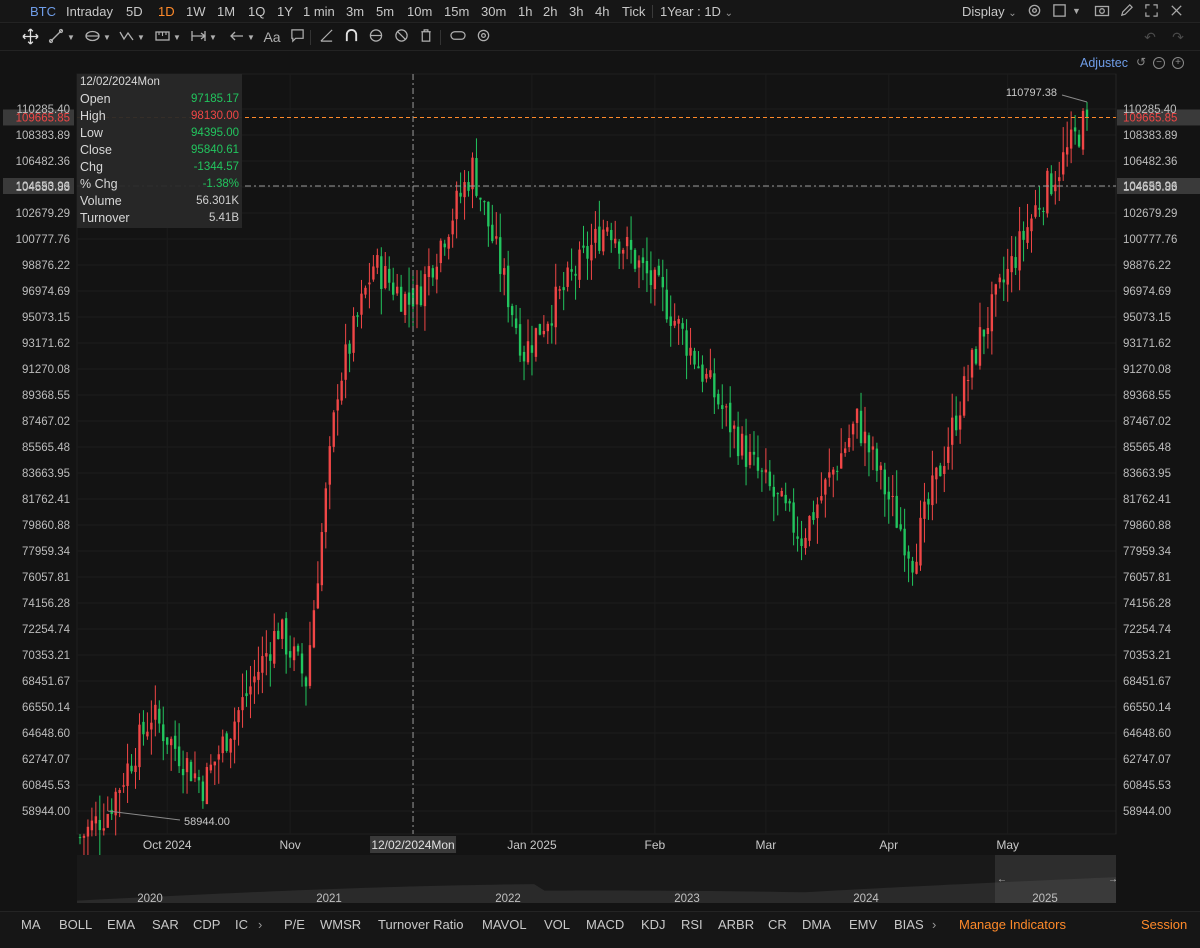 The width and height of the screenshot is (1200, 948). I want to click on chevron-down-icon: ⌄, so click(728, 13).